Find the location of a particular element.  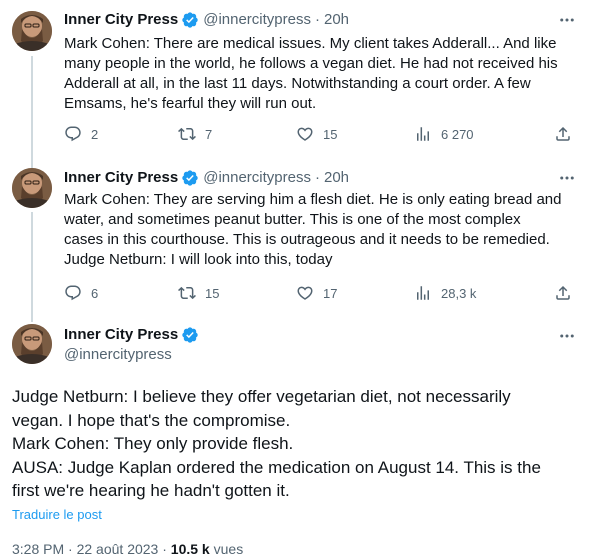

reply-count: 6 is located at coordinates (95, 293).